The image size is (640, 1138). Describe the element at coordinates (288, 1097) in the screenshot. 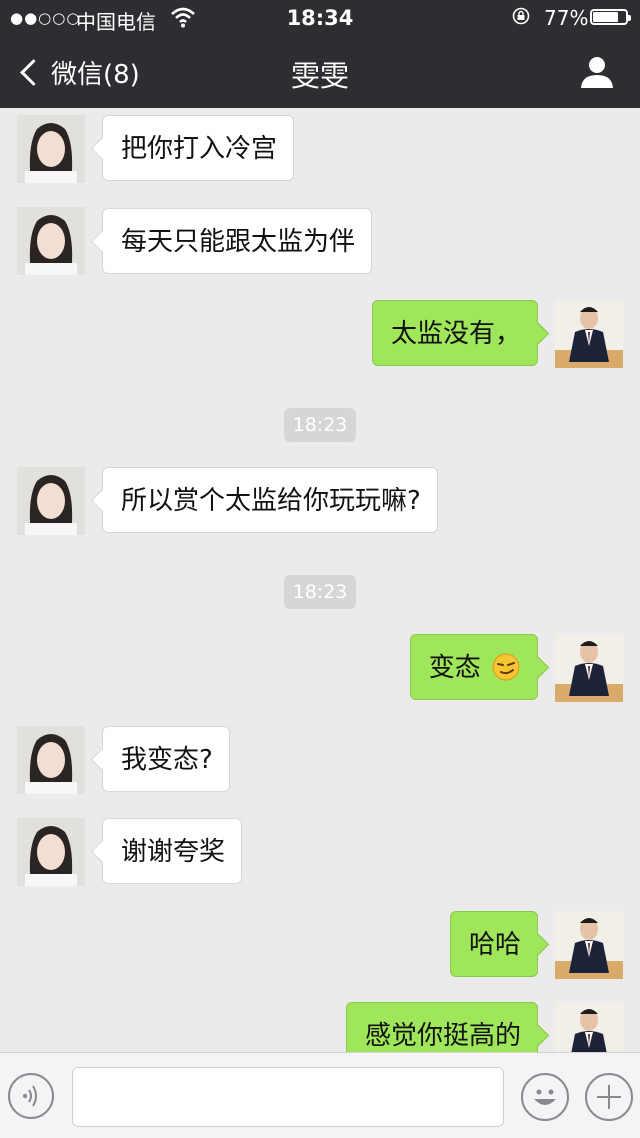

I see `message-input` at that location.